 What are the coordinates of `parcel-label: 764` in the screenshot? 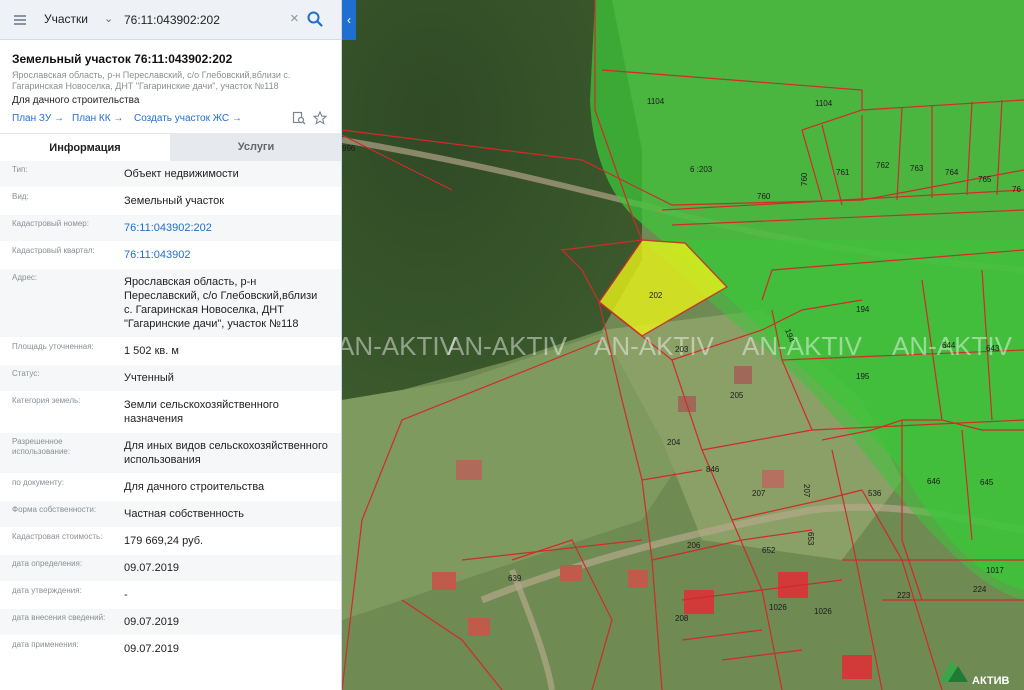 It's located at (952, 172).